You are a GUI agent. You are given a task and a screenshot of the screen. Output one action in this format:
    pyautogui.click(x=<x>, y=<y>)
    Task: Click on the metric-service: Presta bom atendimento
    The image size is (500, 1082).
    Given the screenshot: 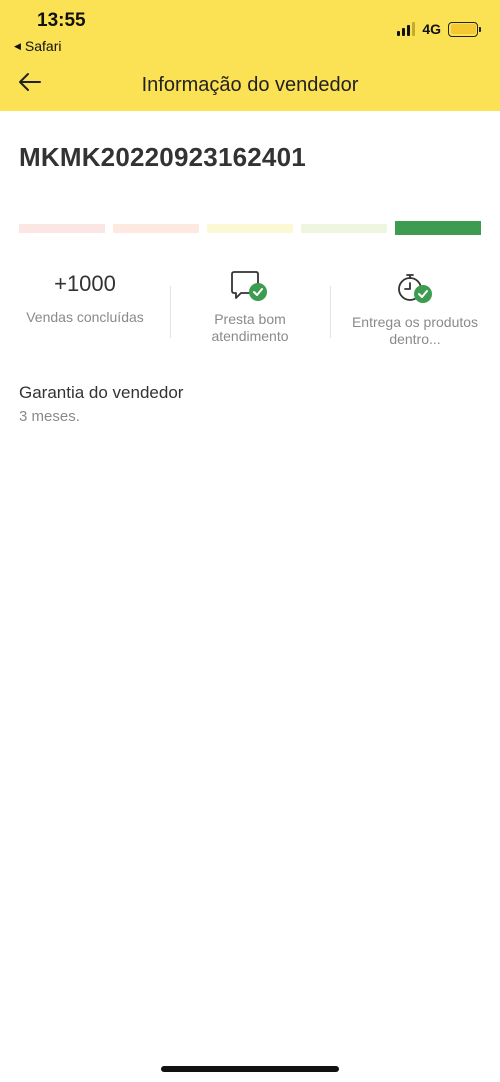 What is the action you would take?
    pyautogui.click(x=250, y=312)
    